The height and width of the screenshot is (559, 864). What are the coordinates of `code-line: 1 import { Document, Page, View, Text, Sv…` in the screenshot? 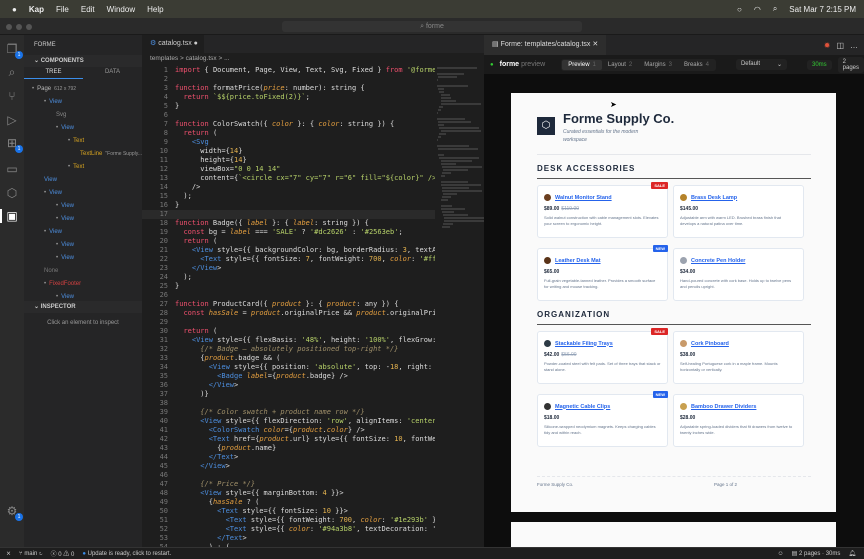 It's located at (288, 70).